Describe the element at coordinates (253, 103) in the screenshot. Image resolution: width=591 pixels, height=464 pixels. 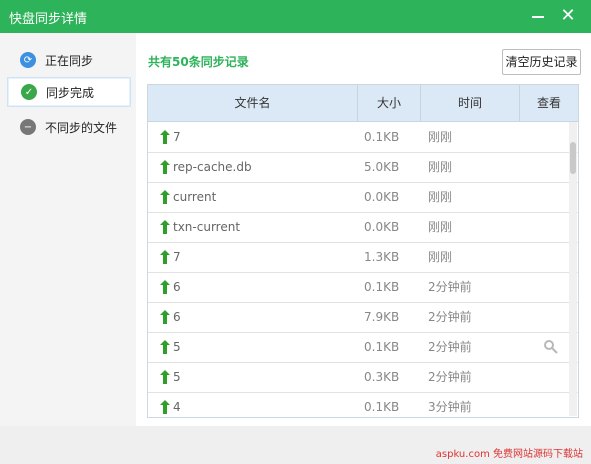
I see `column-header-filename: 文件名` at that location.